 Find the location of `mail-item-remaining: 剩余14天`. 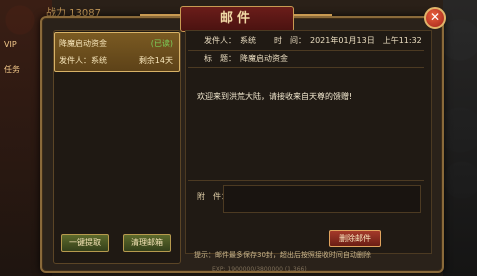

mail-item-remaining: 剩余14天 is located at coordinates (155, 60).